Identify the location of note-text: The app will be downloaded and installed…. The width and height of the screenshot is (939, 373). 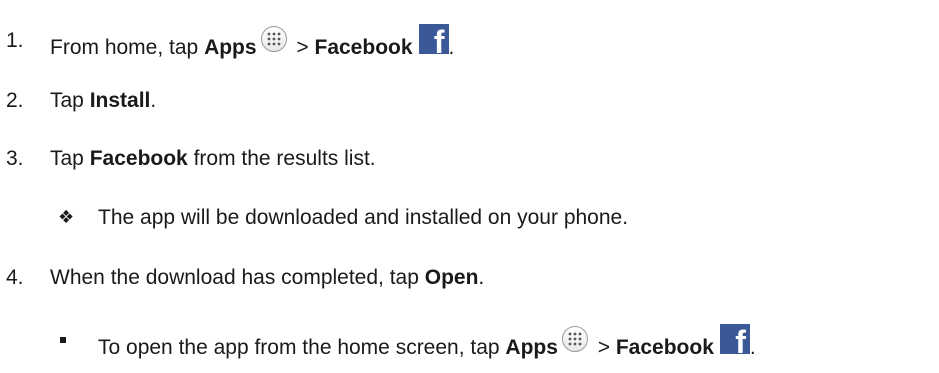
(363, 217).